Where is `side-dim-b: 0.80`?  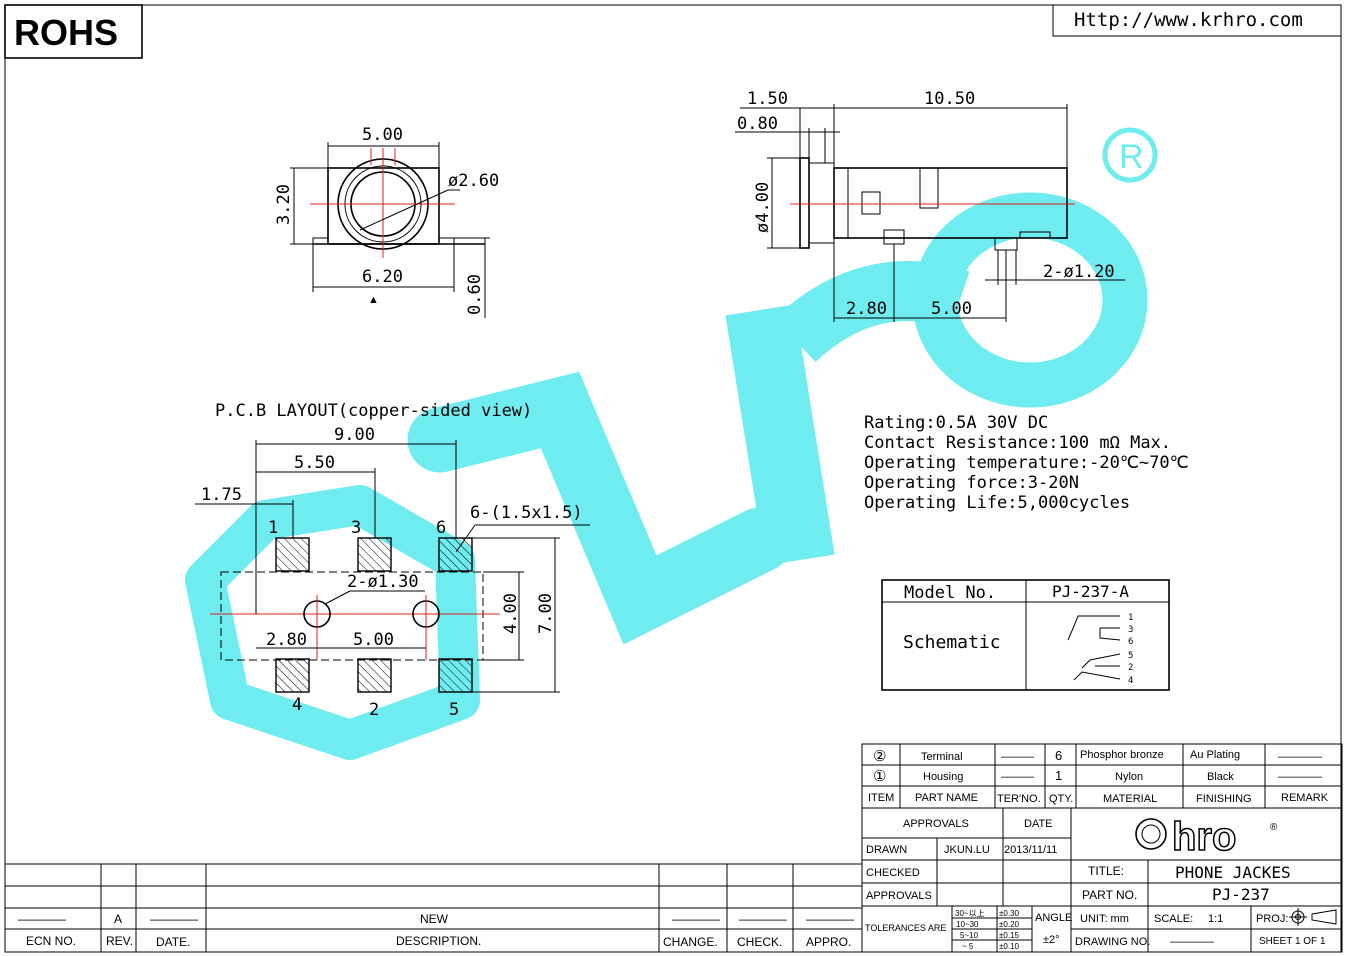
side-dim-b: 0.80 is located at coordinates (757, 124).